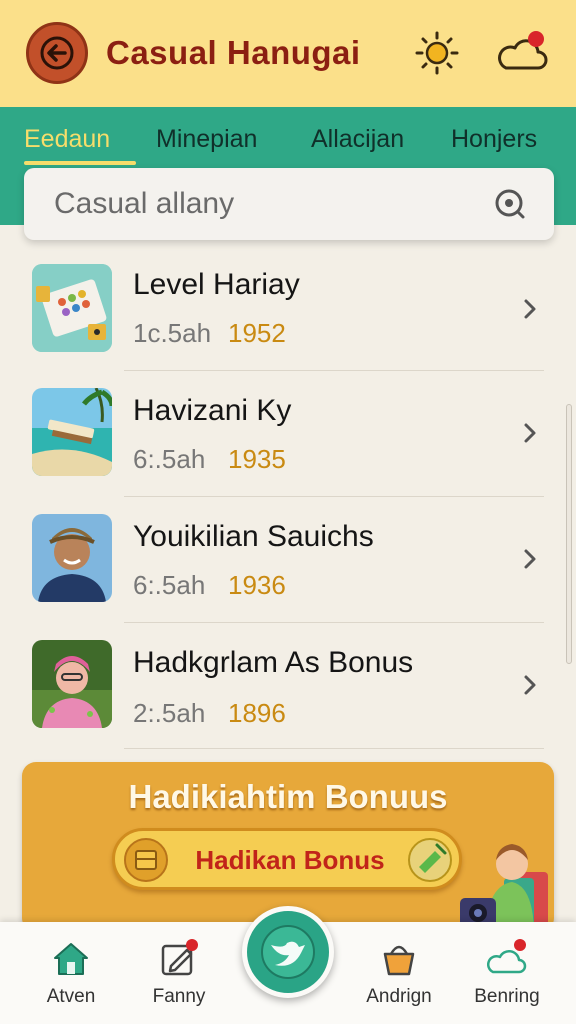 The width and height of the screenshot is (576, 1024). Describe the element at coordinates (212, 410) in the screenshot. I see `list-item-title: Havizani Ky` at that location.